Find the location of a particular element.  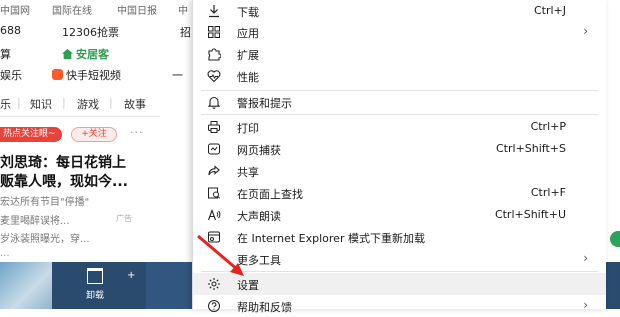

tab-knowledge: 知识 is located at coordinates (41, 104).